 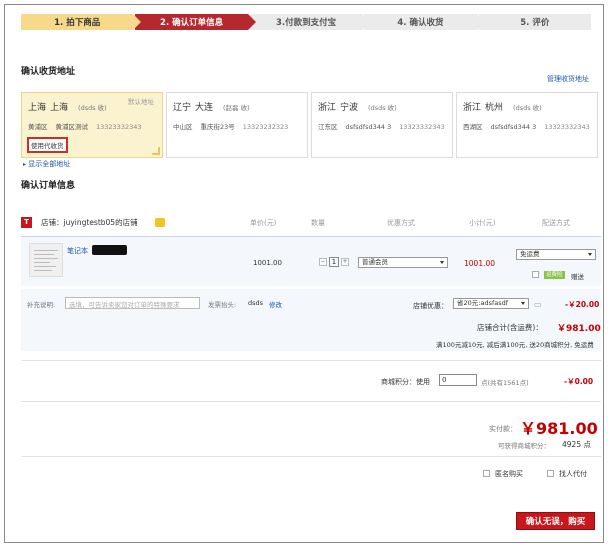 What do you see at coordinates (503, 429) in the screenshot?
I see `pay-total-label: 实付款：` at bounding box center [503, 429].